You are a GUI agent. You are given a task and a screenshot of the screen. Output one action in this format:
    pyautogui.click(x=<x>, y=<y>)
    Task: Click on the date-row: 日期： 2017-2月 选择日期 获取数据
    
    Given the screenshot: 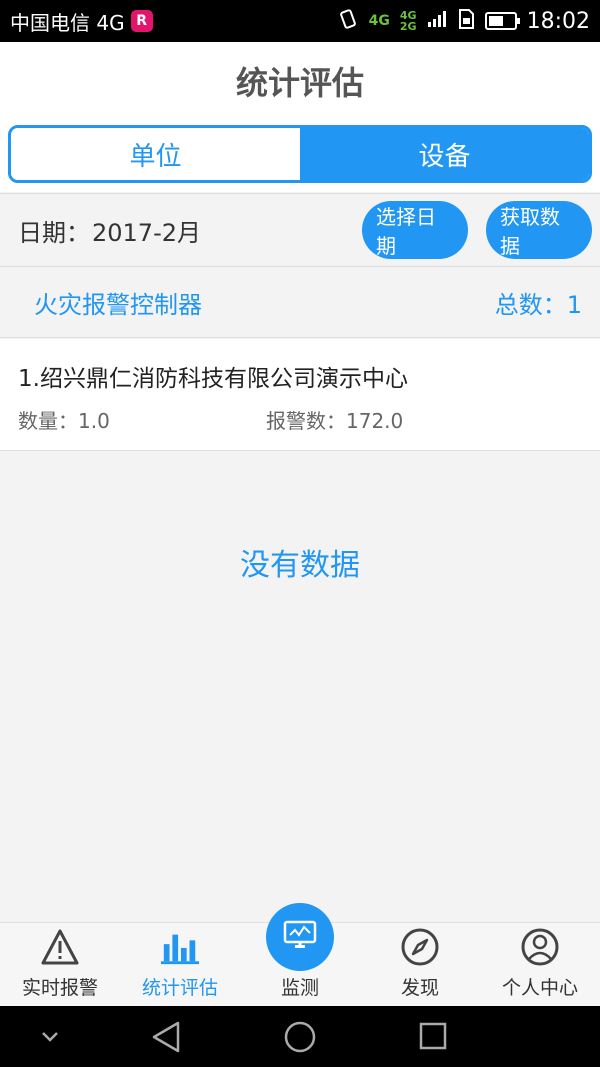 What is the action you would take?
    pyautogui.click(x=300, y=230)
    